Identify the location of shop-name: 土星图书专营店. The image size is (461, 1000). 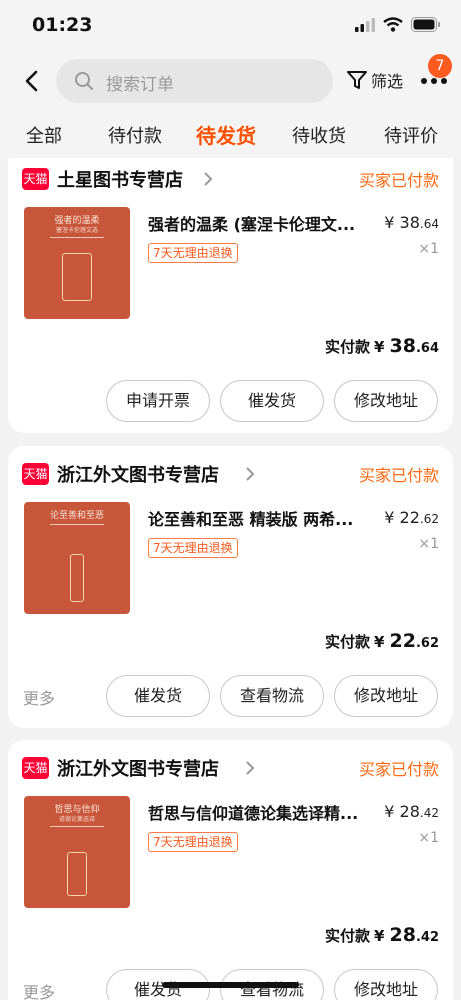
(120, 179).